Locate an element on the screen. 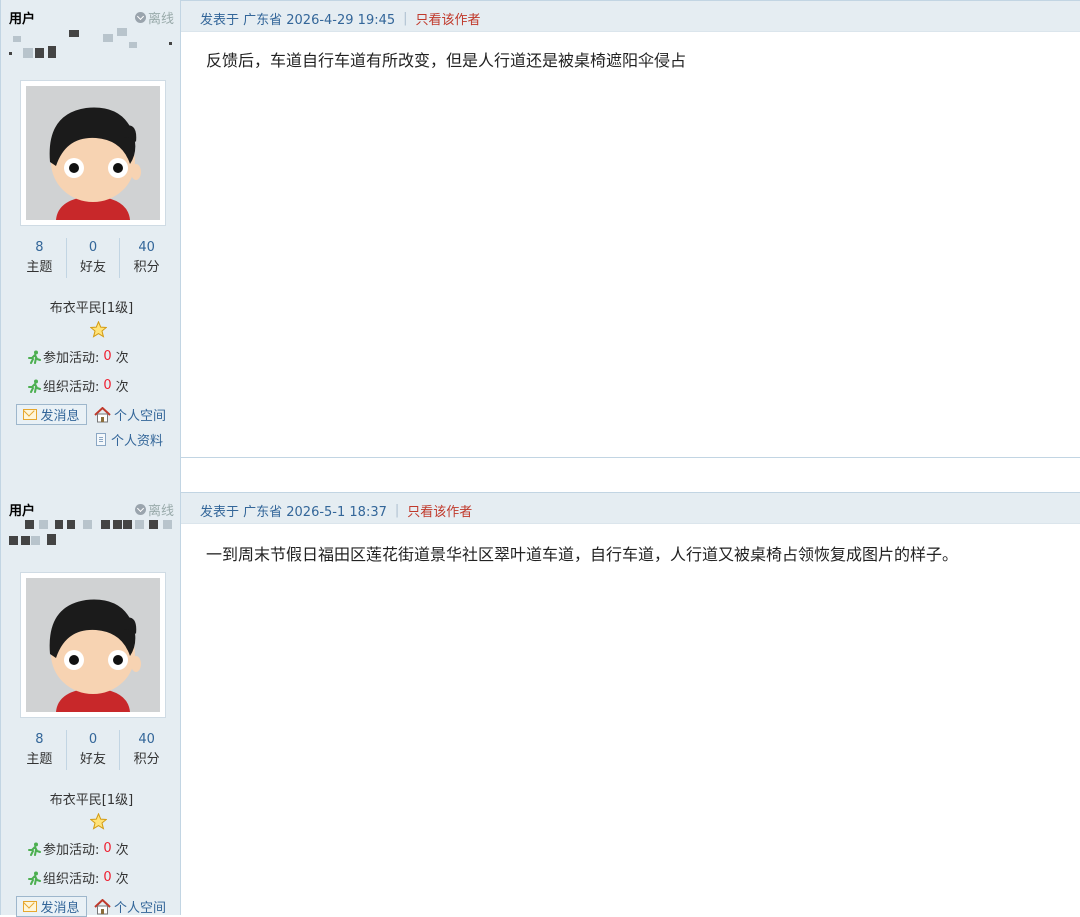  post-time: 发表于 广东省 2026-4-29 19:45 is located at coordinates (298, 20).